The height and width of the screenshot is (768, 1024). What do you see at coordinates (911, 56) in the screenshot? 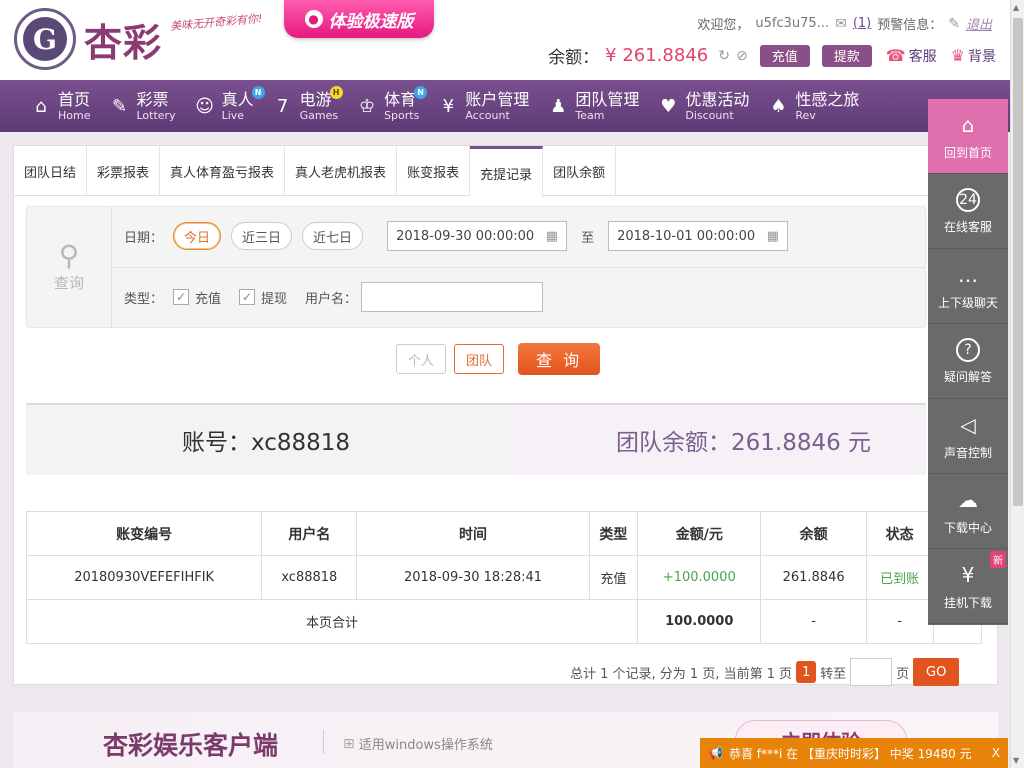
I see `customer-service-link: ☎ 客服` at bounding box center [911, 56].